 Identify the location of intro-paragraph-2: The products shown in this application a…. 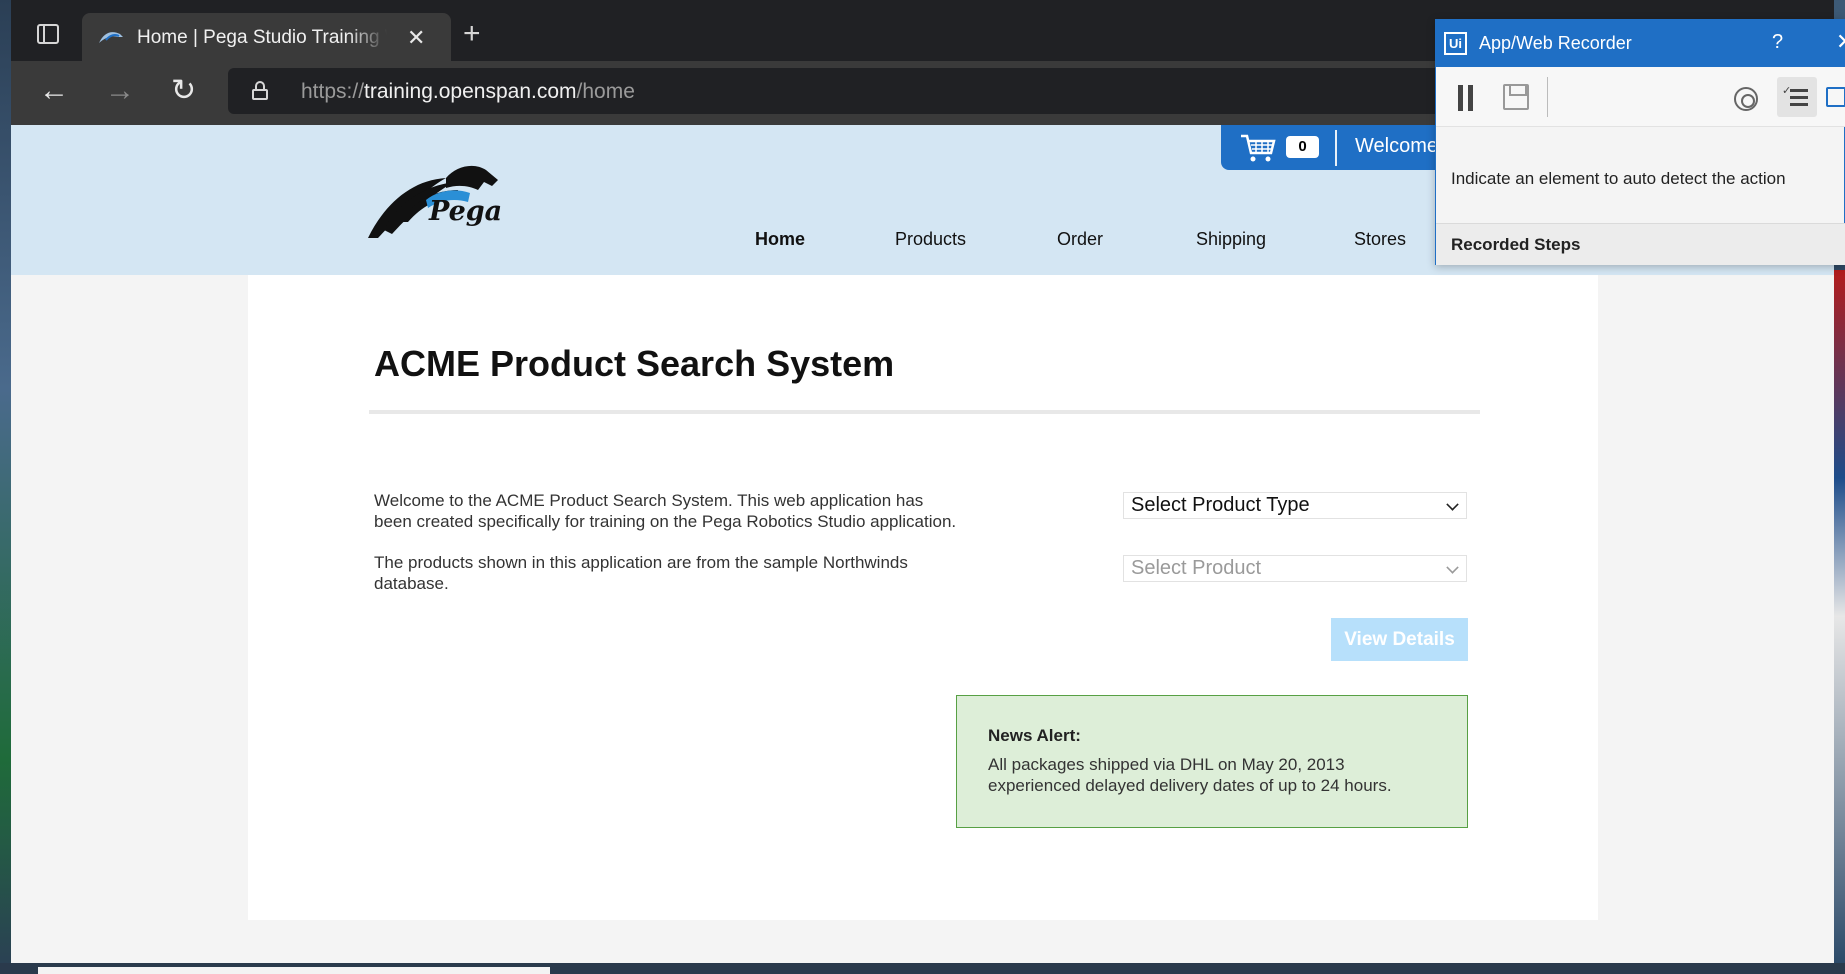
(641, 573).